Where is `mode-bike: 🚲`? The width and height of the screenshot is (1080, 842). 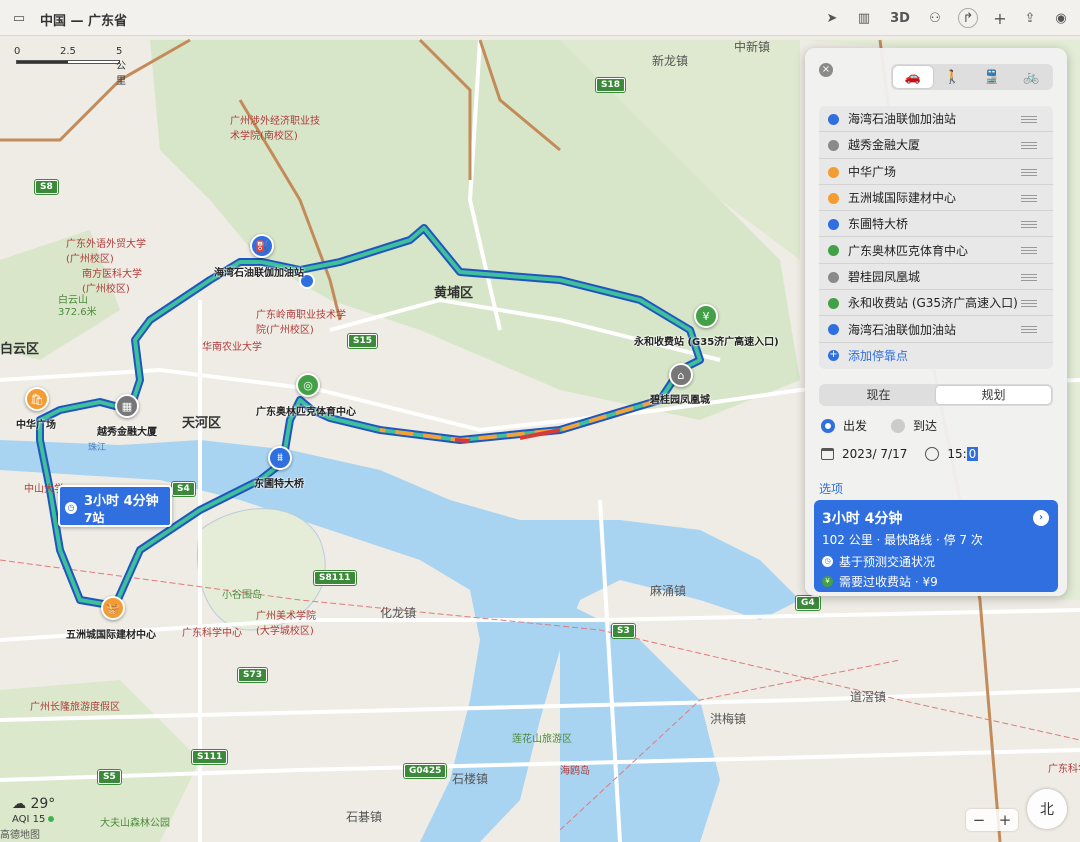
mode-bike: 🚲 is located at coordinates (1032, 77).